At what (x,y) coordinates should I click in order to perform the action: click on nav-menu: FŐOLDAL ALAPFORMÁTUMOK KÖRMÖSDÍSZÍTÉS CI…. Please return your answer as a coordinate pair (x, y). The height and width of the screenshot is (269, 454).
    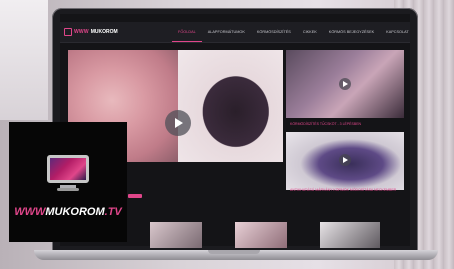
    Looking at the image, I should click on (291, 32).